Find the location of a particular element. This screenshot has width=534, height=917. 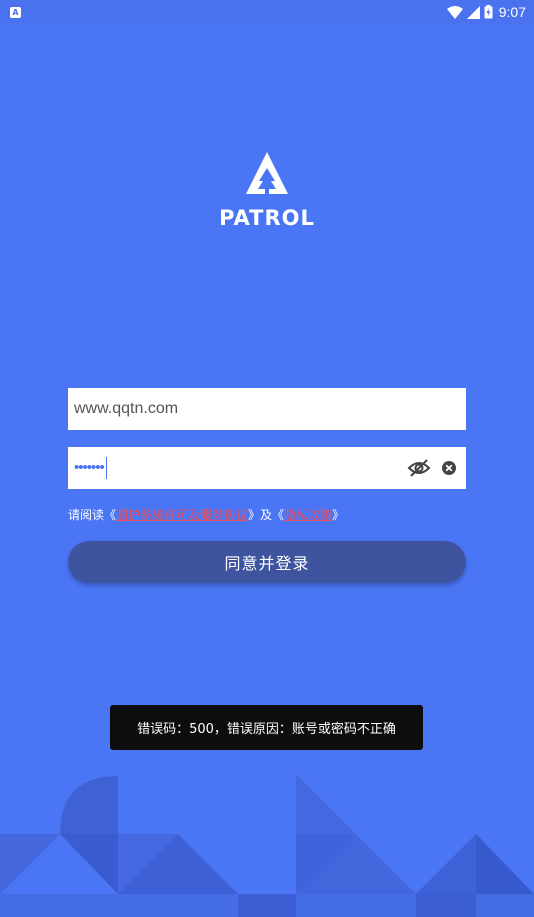

password-field: ••••••• is located at coordinates (267, 468).